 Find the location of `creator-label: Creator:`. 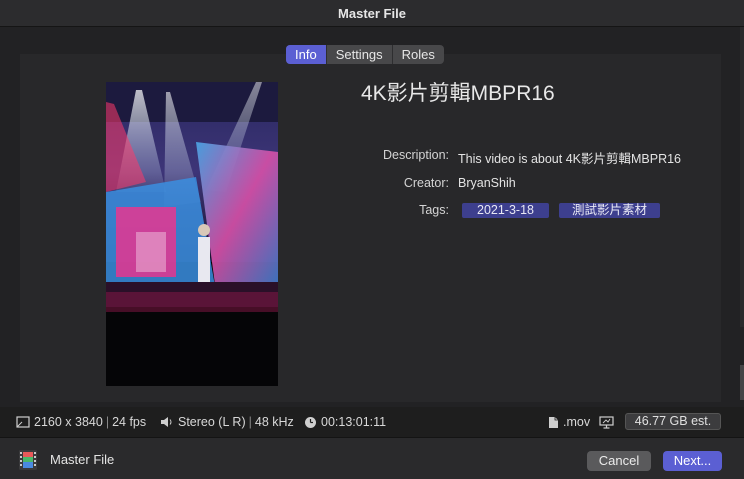

creator-label: Creator: is located at coordinates (426, 183).